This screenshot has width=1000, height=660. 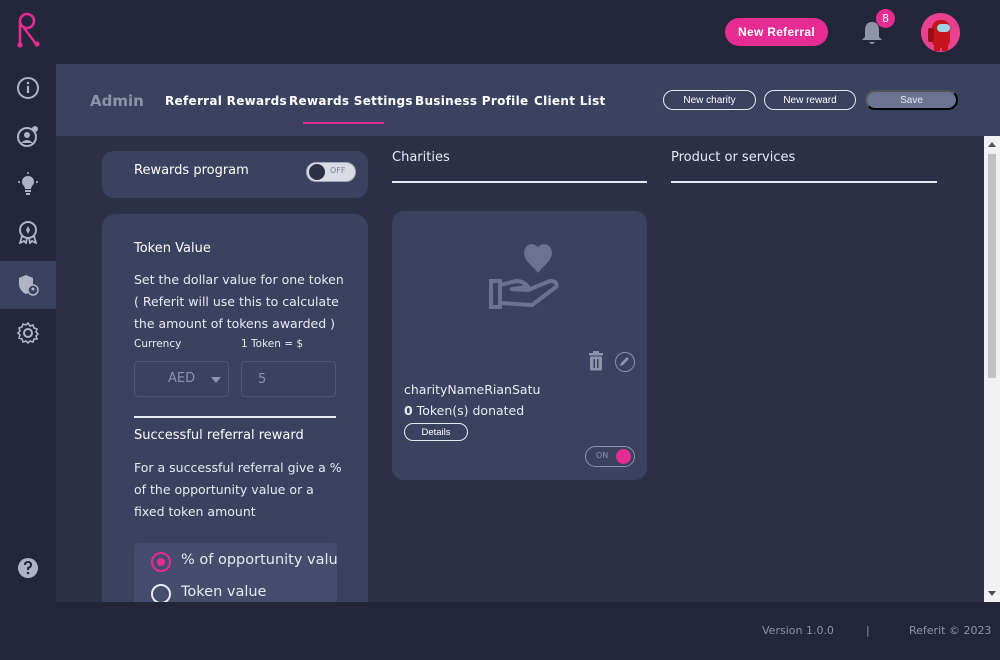 I want to click on toggle-state-label: OFF, so click(x=338, y=170).